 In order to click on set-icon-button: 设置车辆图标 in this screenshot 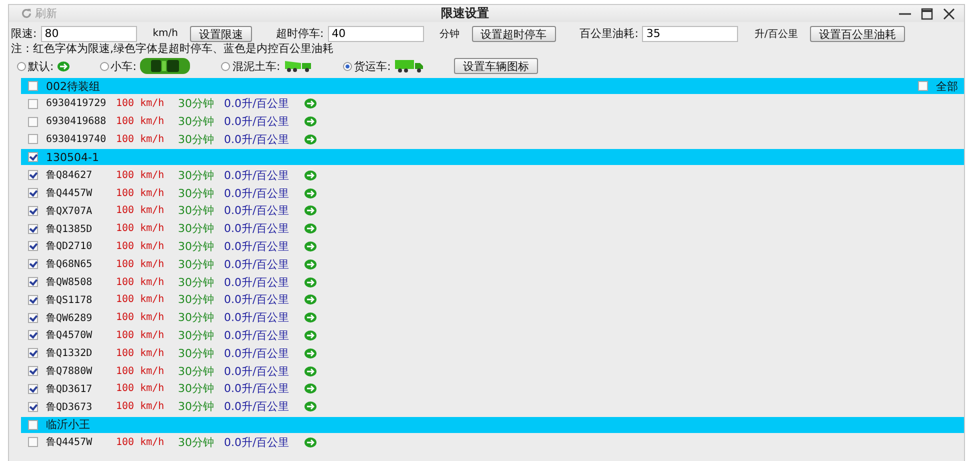, I will do `click(496, 66)`.